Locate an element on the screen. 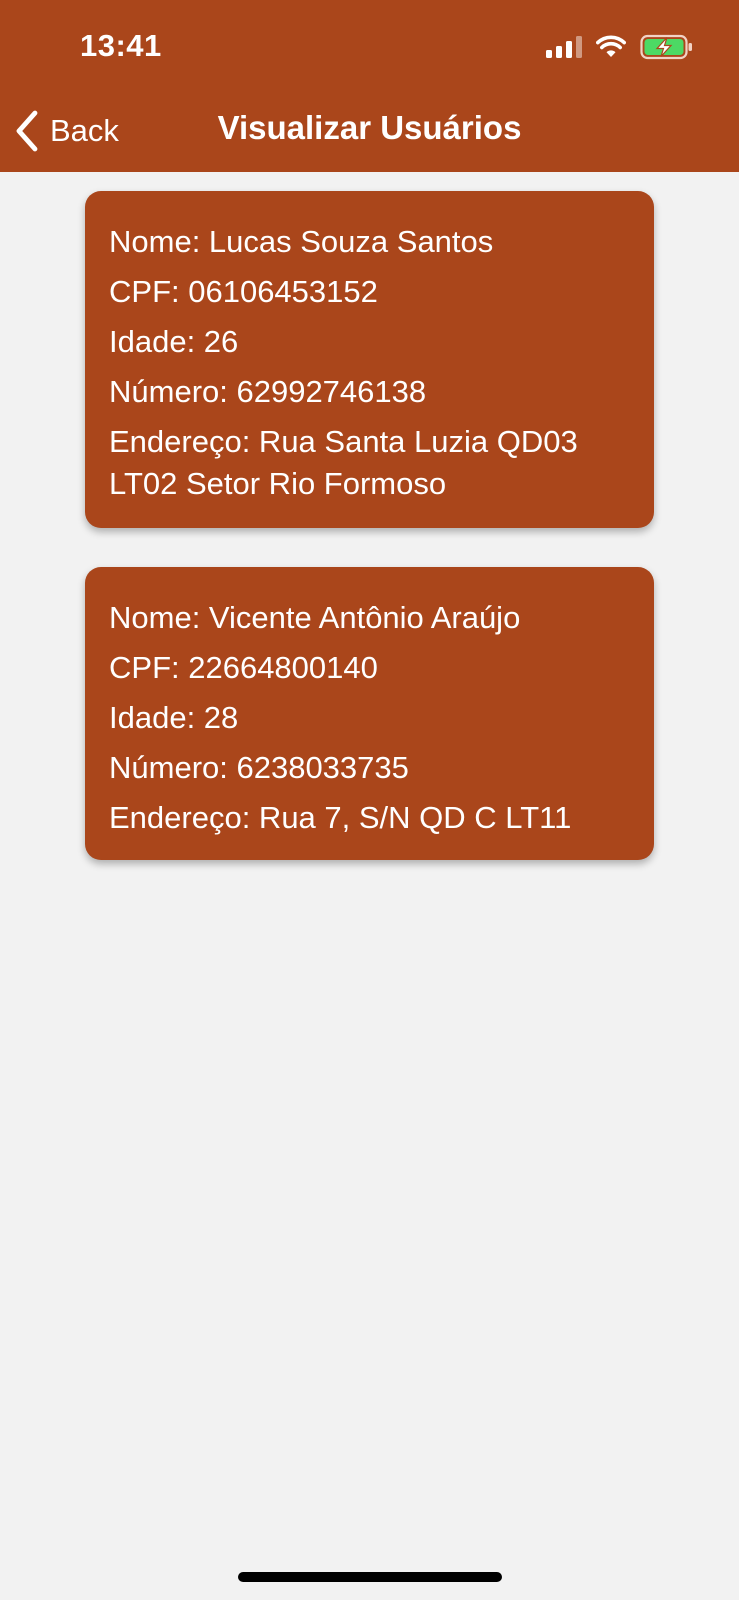 The height and width of the screenshot is (1600, 739). user-name: Nome: Vicente Antônio Araújo is located at coordinates (315, 617).